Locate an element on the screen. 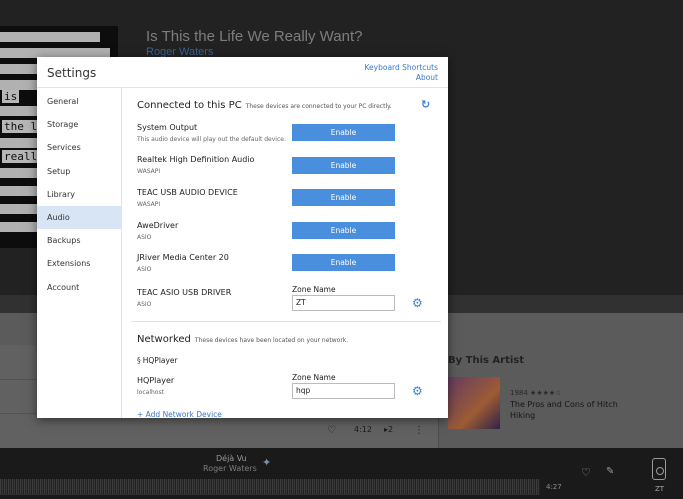 This screenshot has height=499, width=683. device-name: System Output is located at coordinates (167, 127).